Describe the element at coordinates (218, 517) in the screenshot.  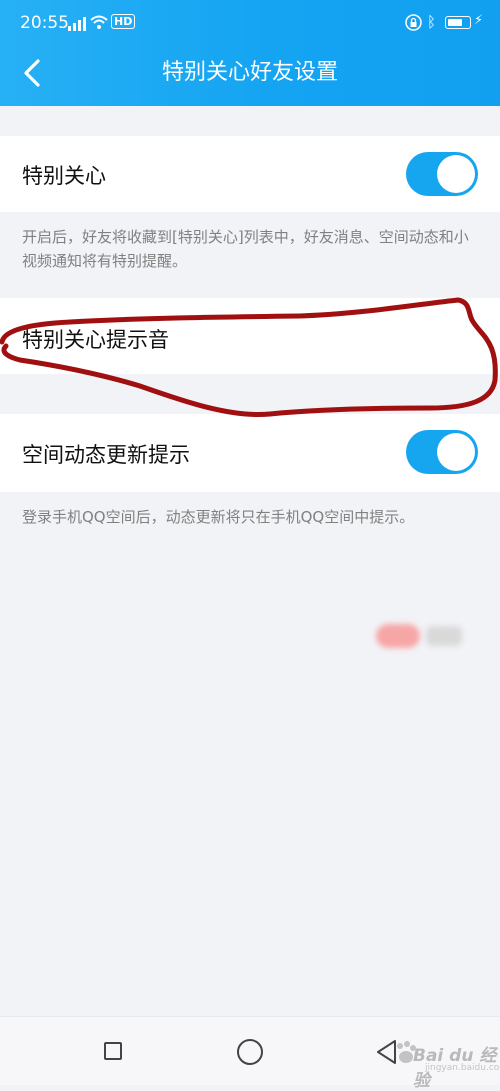
I see `space-update-description: 登录手机QQ空间后，动态更新将只在手机QQ空间中提示。` at that location.